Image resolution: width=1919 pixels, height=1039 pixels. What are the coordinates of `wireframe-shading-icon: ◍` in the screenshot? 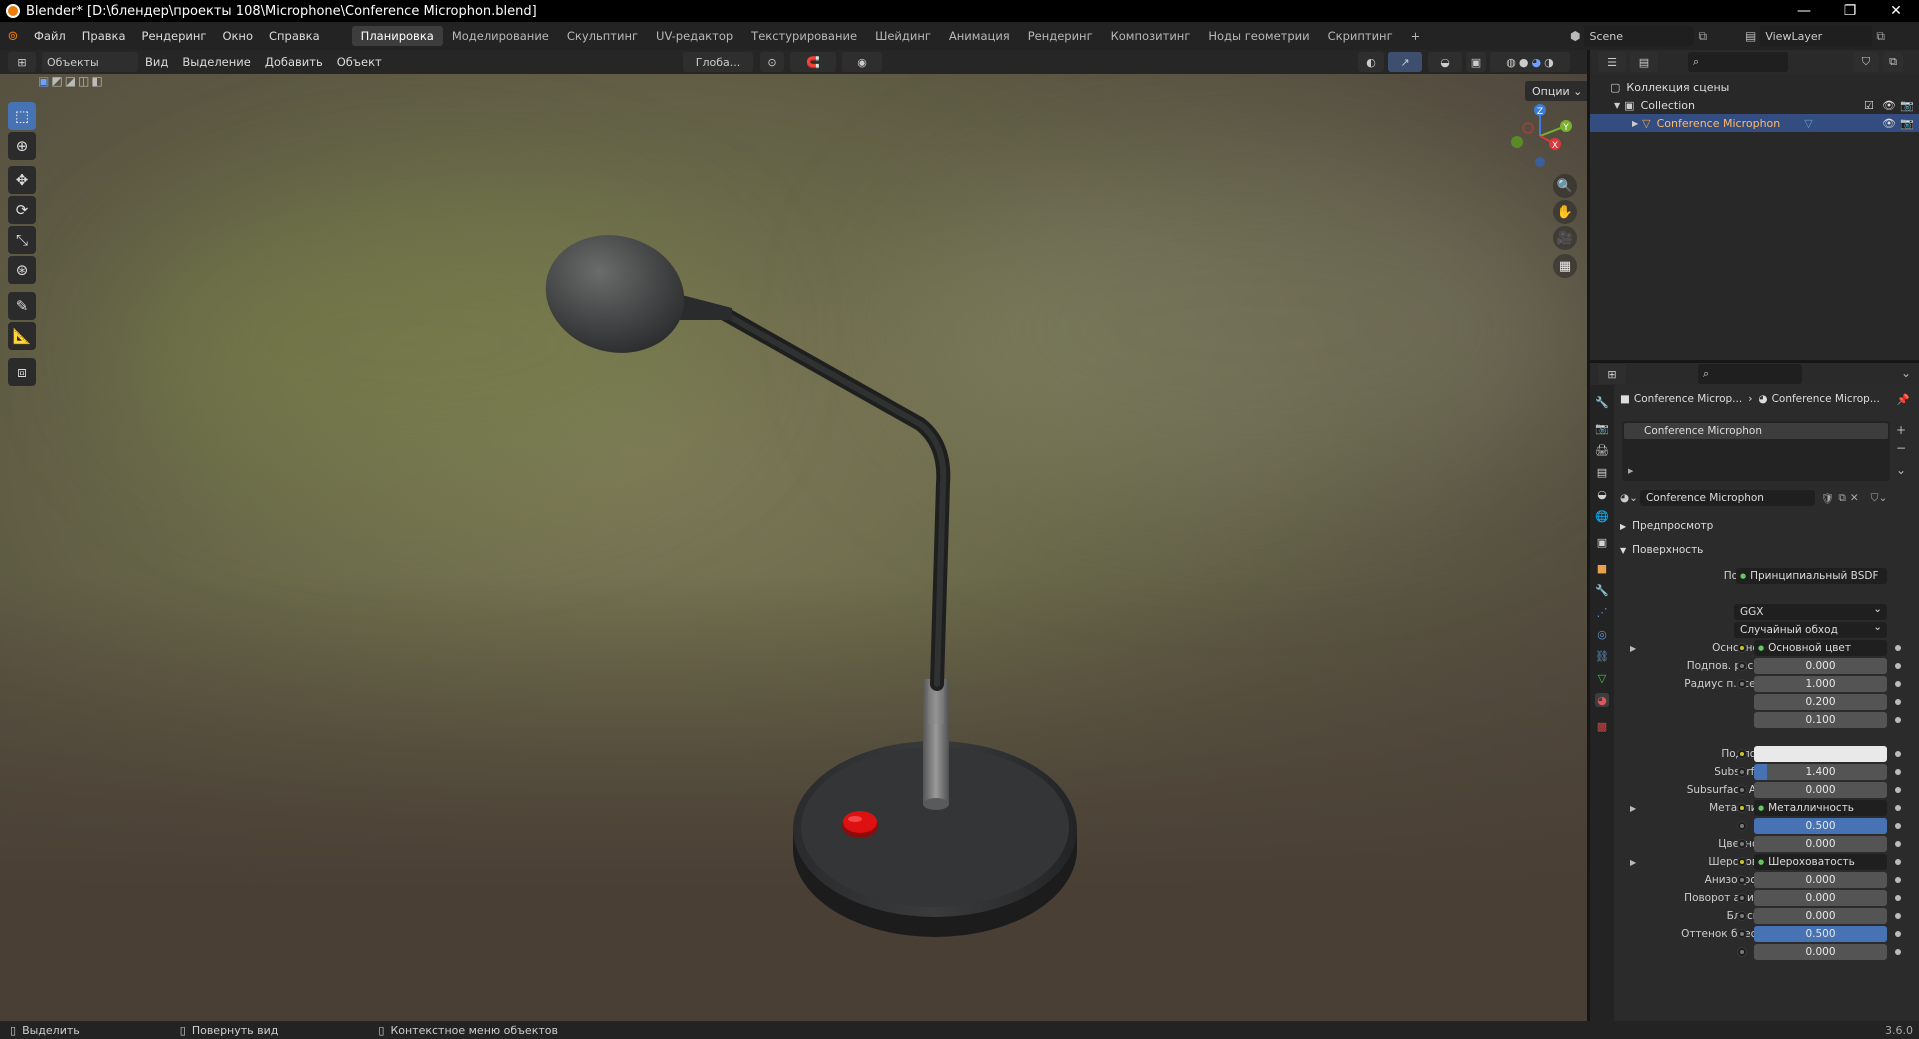 It's located at (1511, 62).